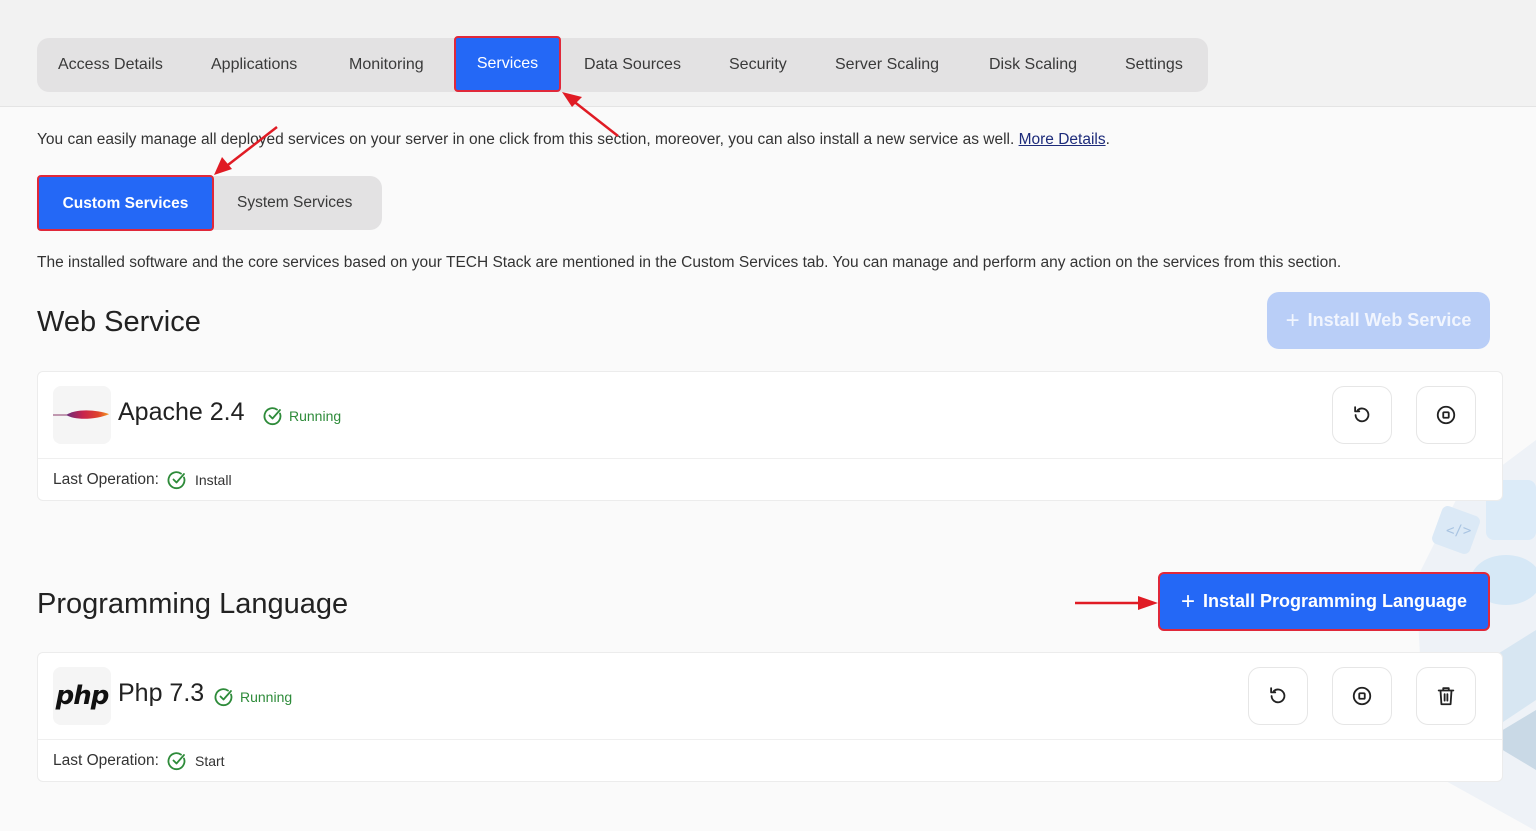  I want to click on tab-monitoring: Monitoring, so click(386, 65).